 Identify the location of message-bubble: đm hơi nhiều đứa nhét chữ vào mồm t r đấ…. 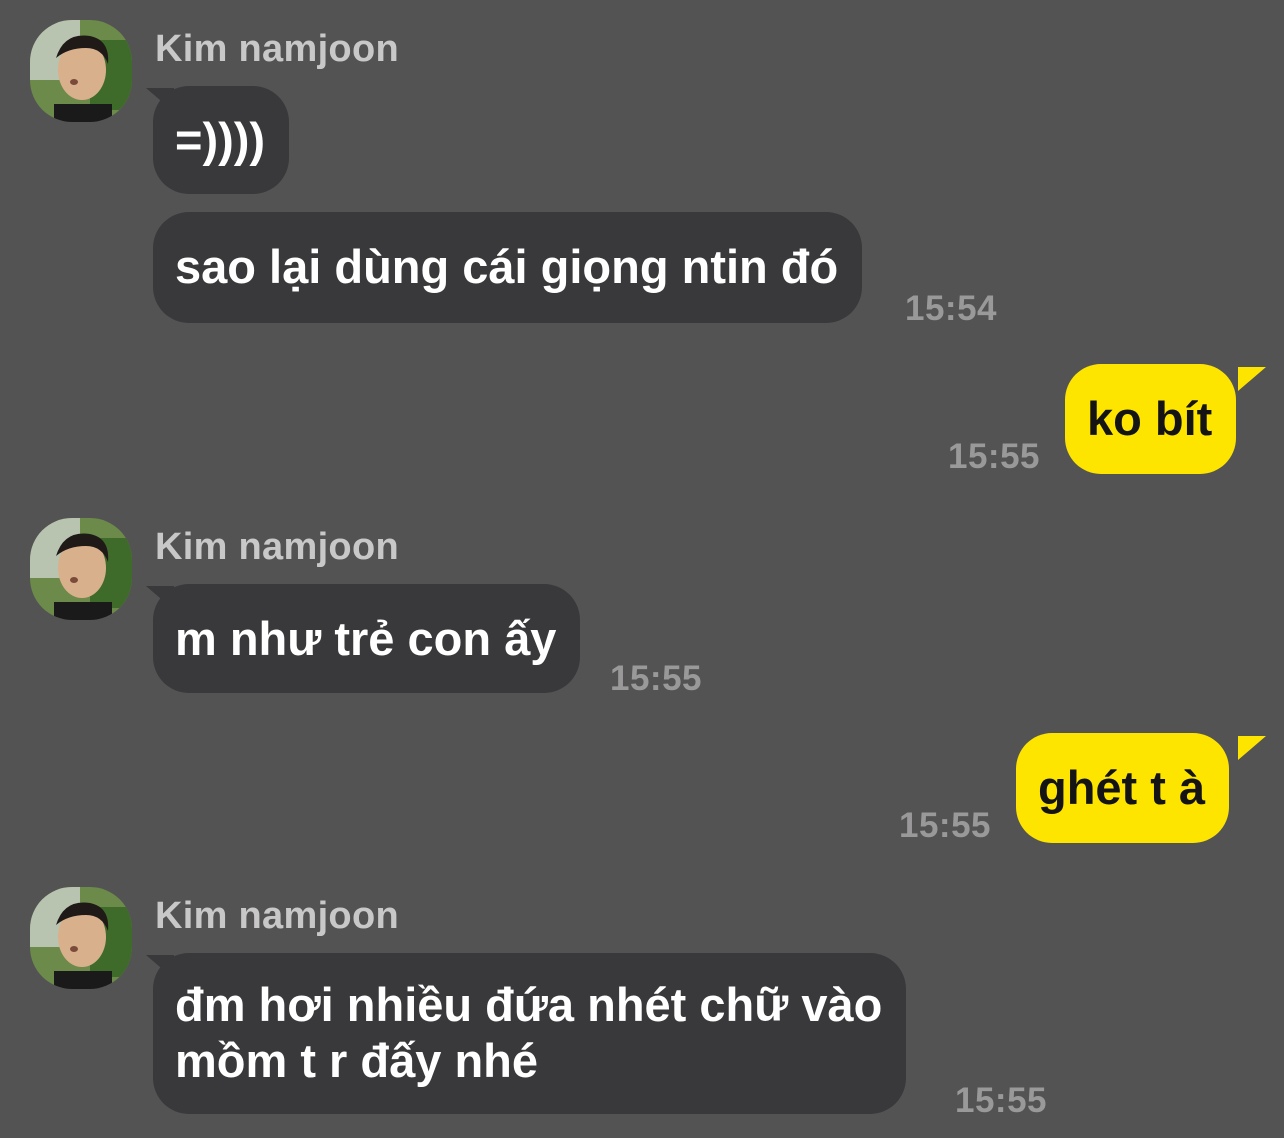
(530, 1033).